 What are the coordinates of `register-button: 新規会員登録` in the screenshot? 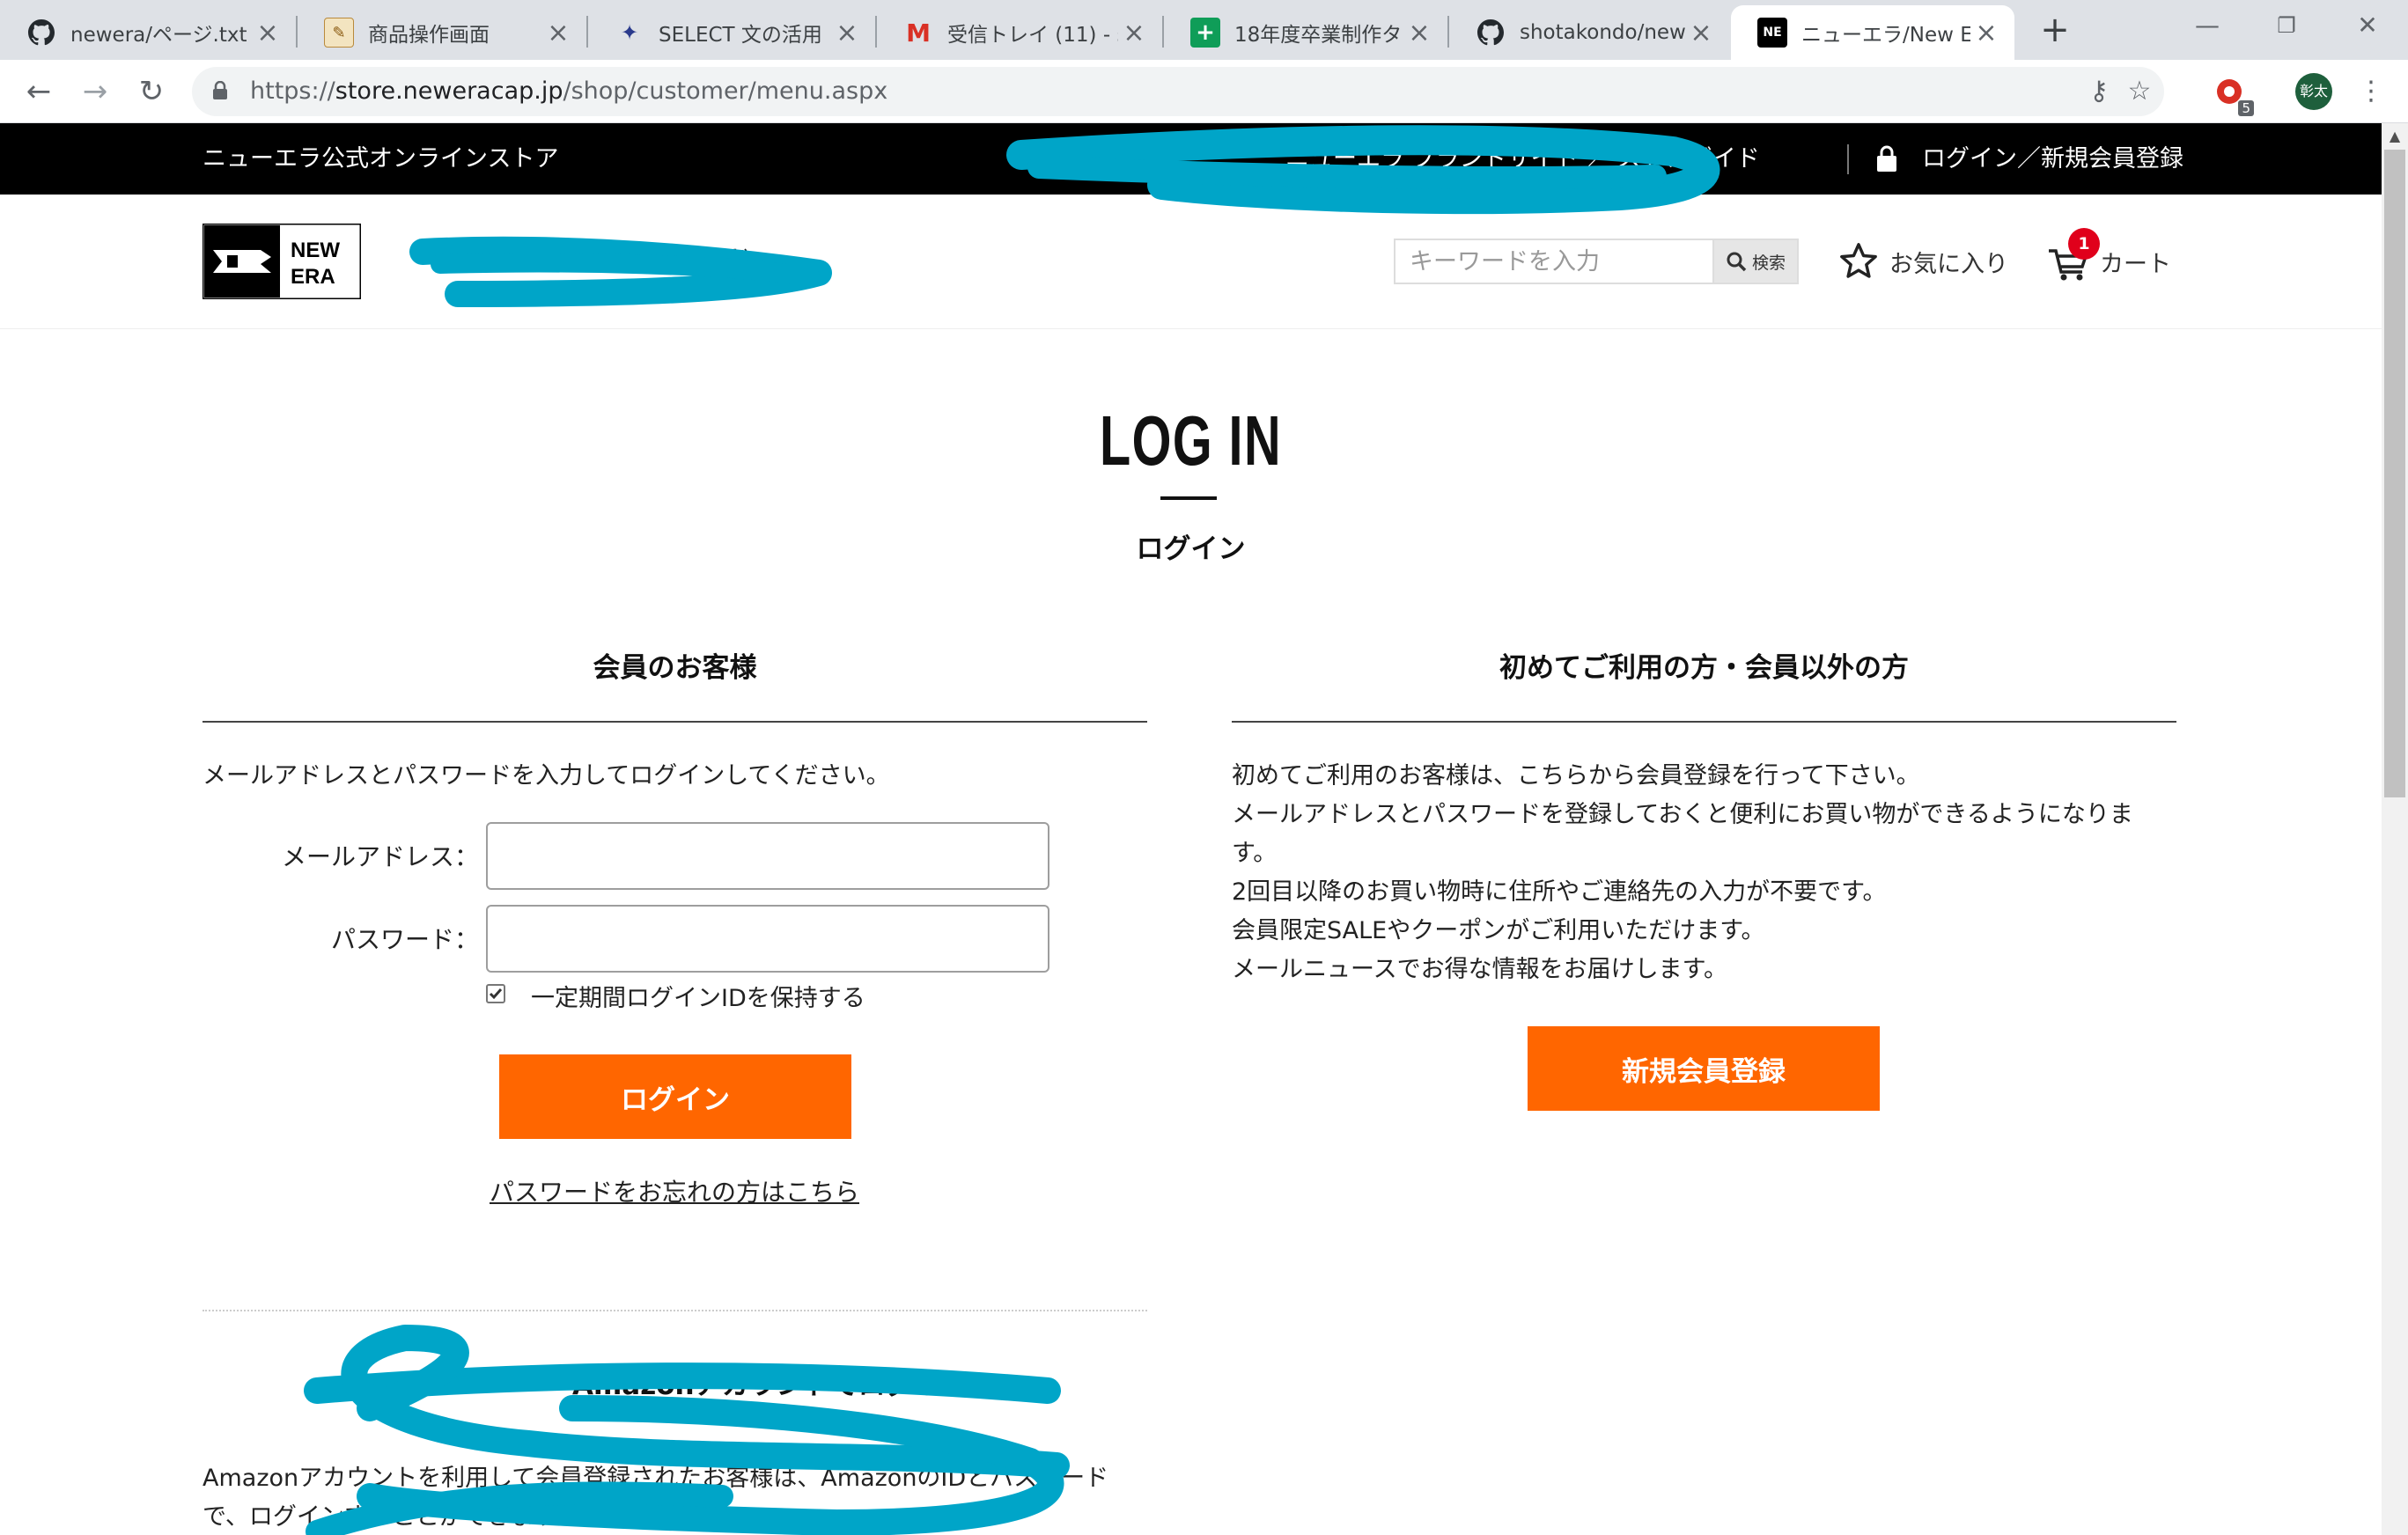 It's located at (1704, 1068).